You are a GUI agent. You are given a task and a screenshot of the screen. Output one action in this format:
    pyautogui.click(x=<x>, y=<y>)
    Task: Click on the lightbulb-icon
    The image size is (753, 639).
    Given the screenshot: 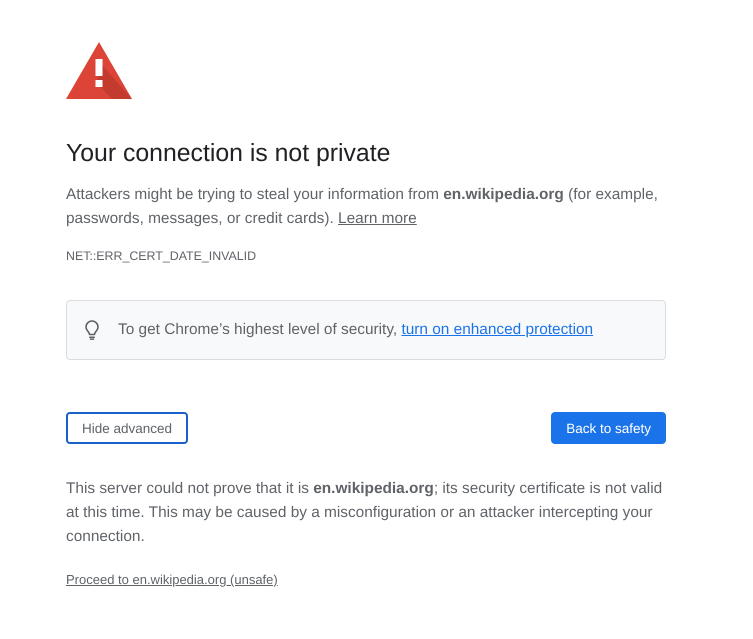 What is the action you would take?
    pyautogui.click(x=92, y=330)
    